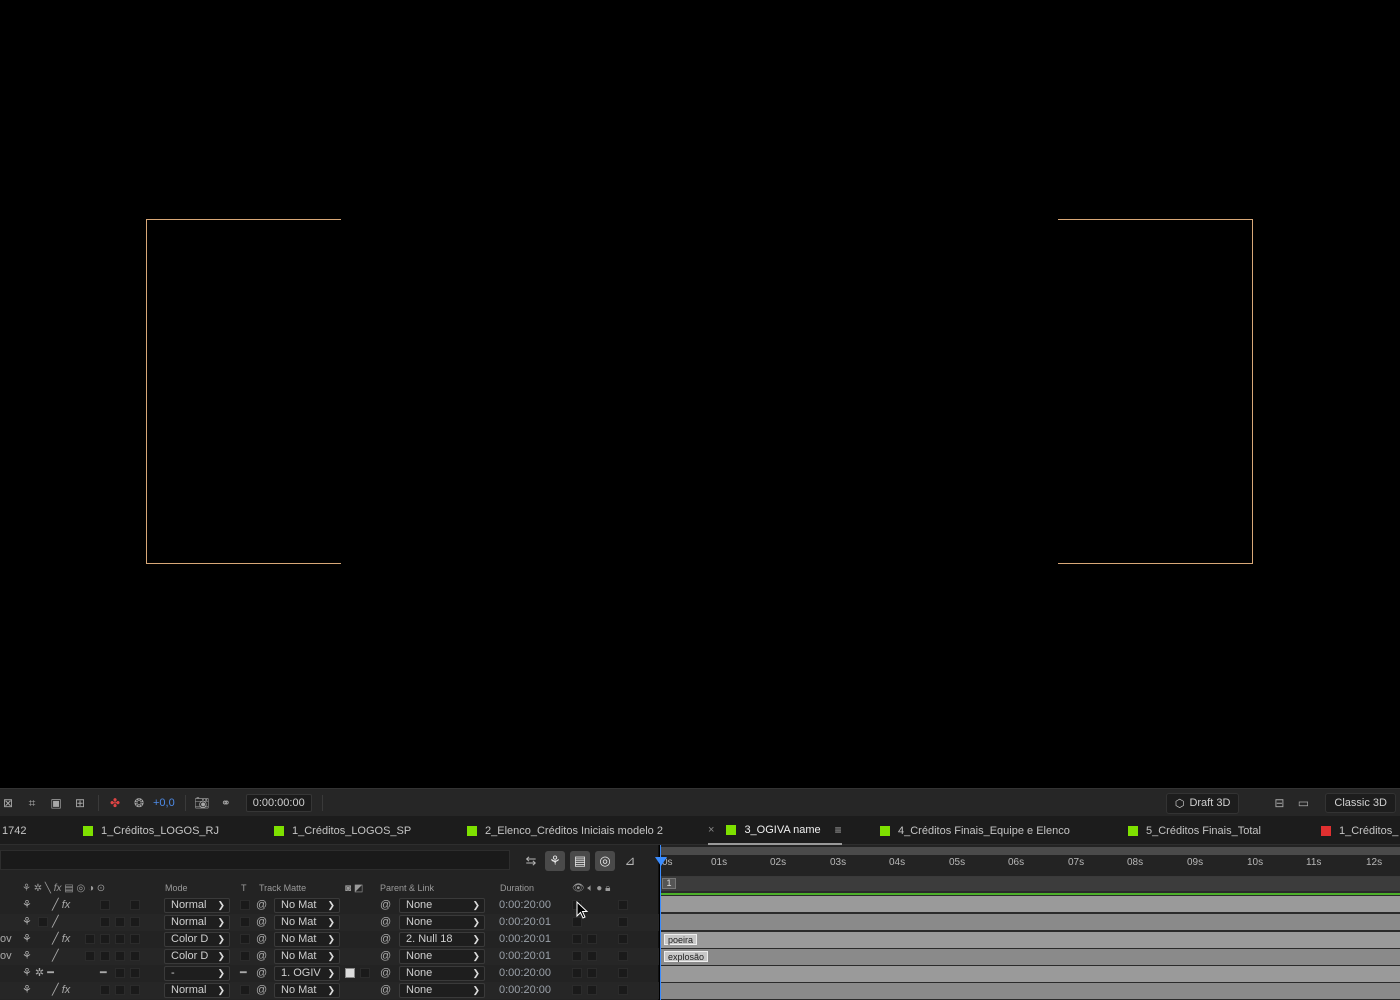  I want to click on transparency-grid-icon: ⌗, so click(32, 803).